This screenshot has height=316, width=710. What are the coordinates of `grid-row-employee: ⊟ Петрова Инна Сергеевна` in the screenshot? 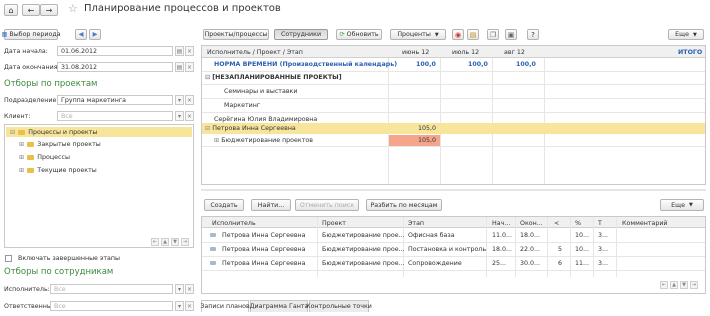 It's located at (250, 128).